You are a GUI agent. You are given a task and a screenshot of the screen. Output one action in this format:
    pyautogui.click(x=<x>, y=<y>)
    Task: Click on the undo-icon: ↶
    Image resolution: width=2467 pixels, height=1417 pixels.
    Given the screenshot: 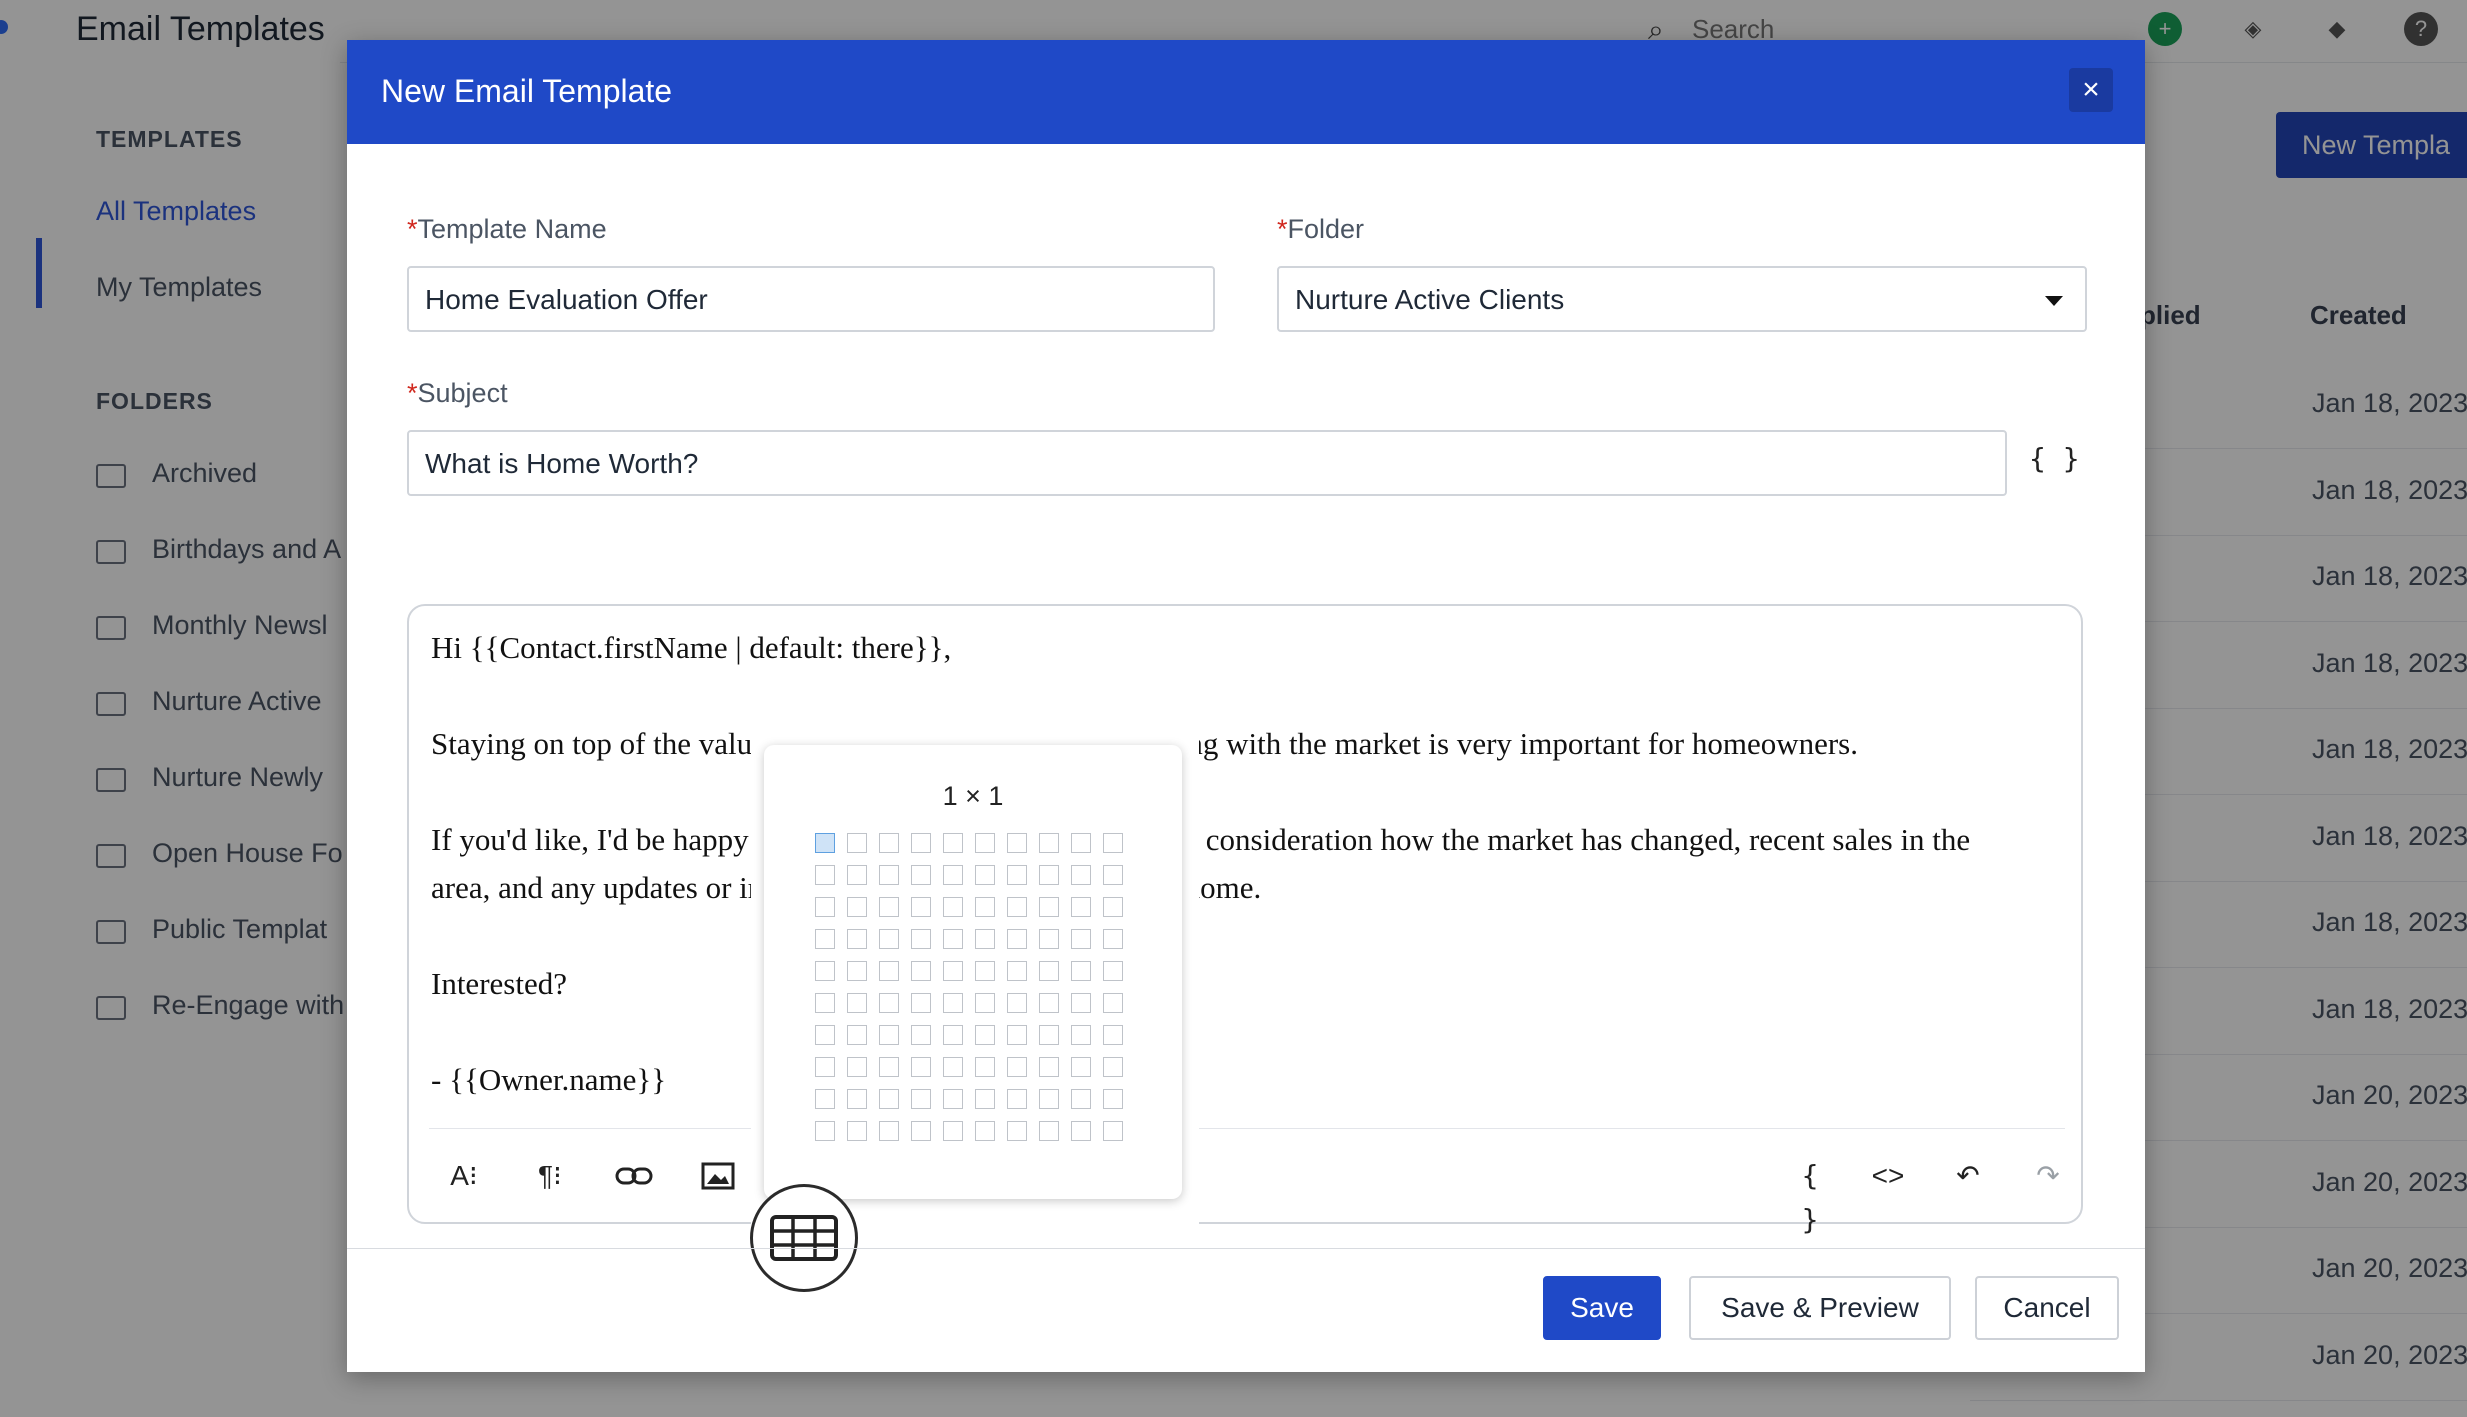 What is the action you would take?
    pyautogui.click(x=1968, y=1176)
    